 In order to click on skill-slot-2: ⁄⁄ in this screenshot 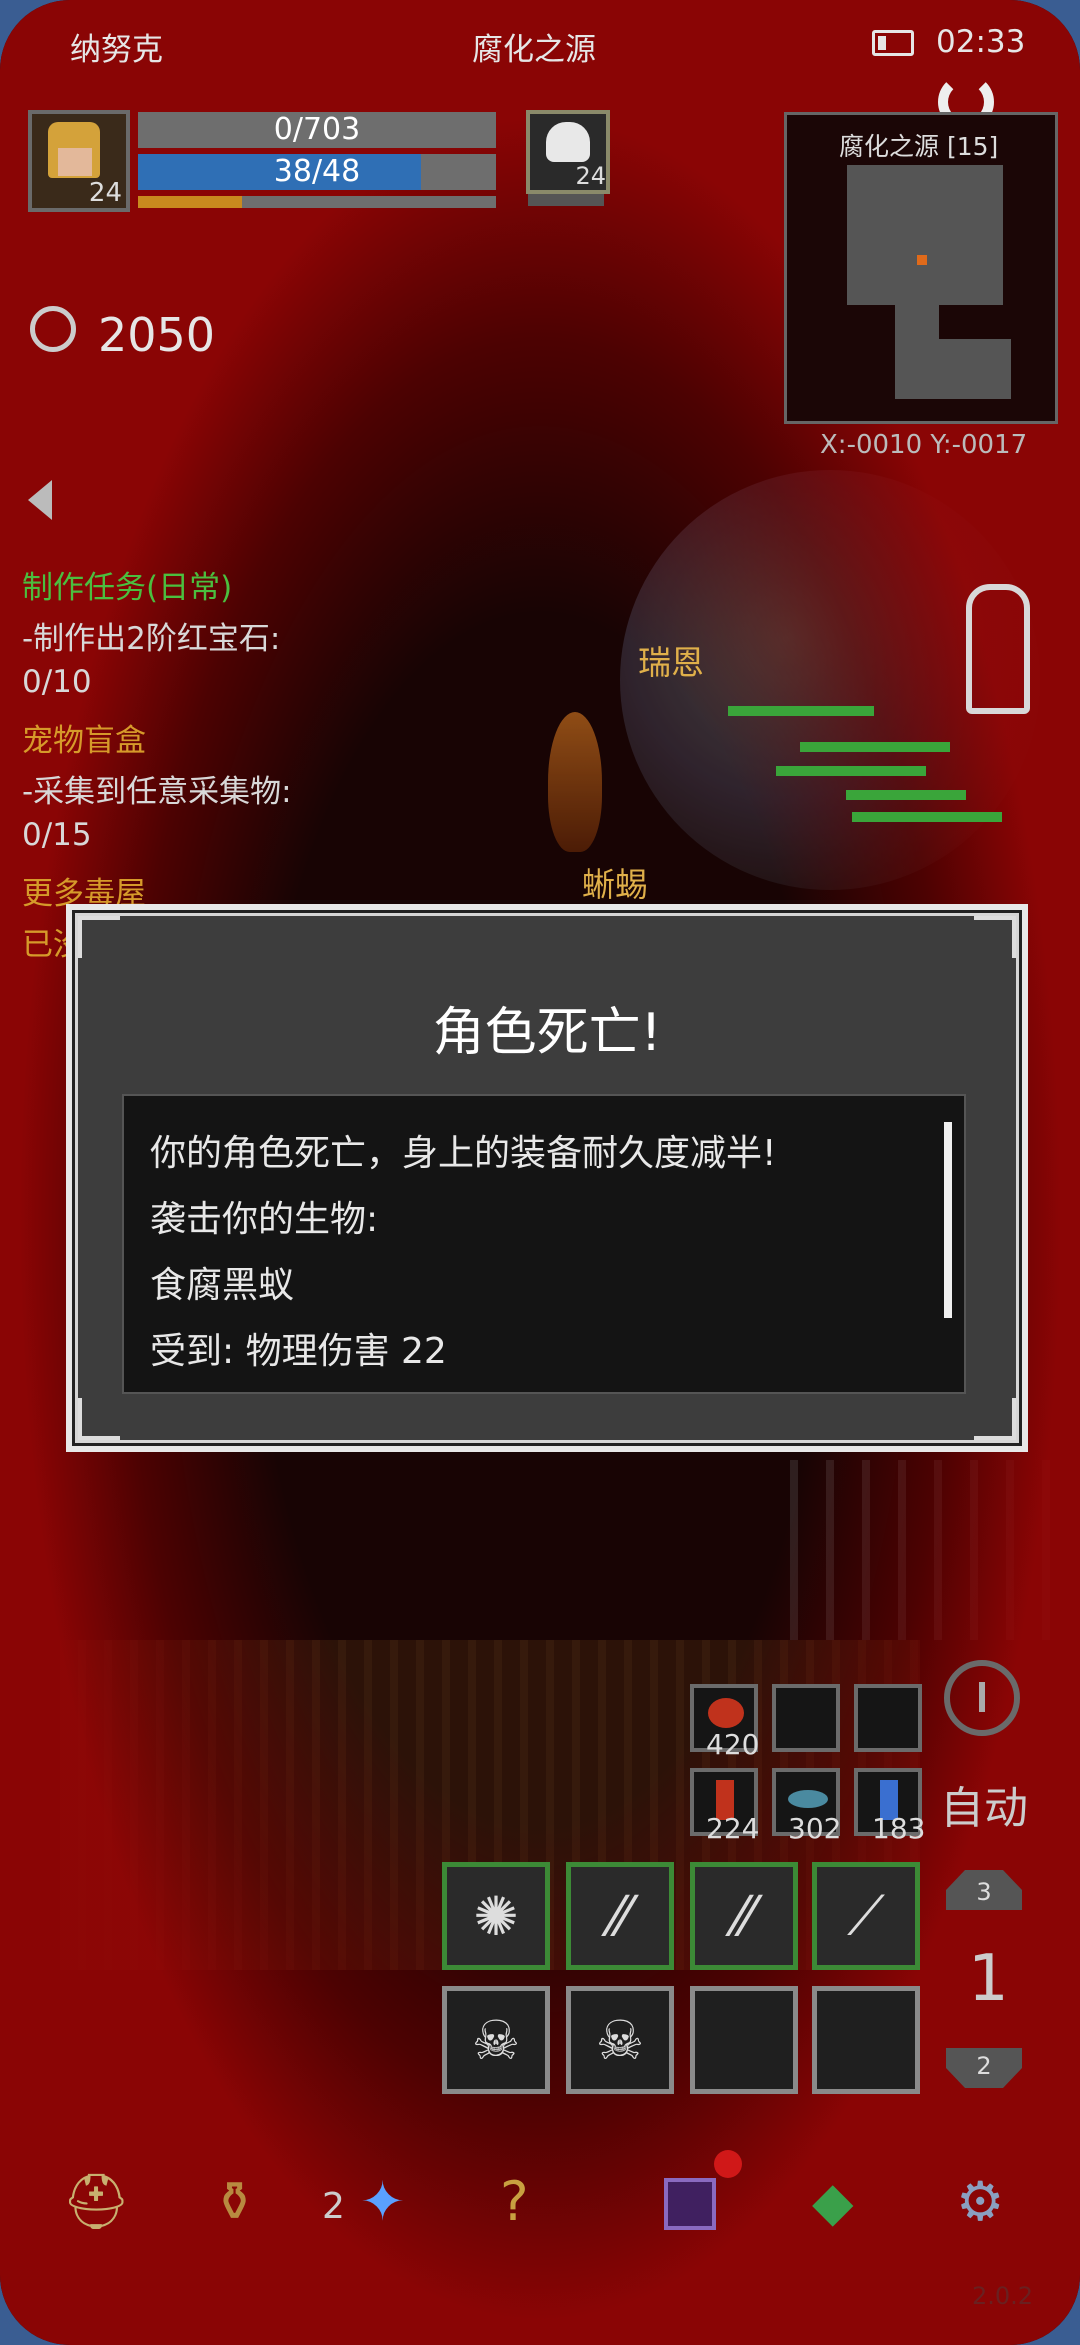, I will do `click(620, 1916)`.